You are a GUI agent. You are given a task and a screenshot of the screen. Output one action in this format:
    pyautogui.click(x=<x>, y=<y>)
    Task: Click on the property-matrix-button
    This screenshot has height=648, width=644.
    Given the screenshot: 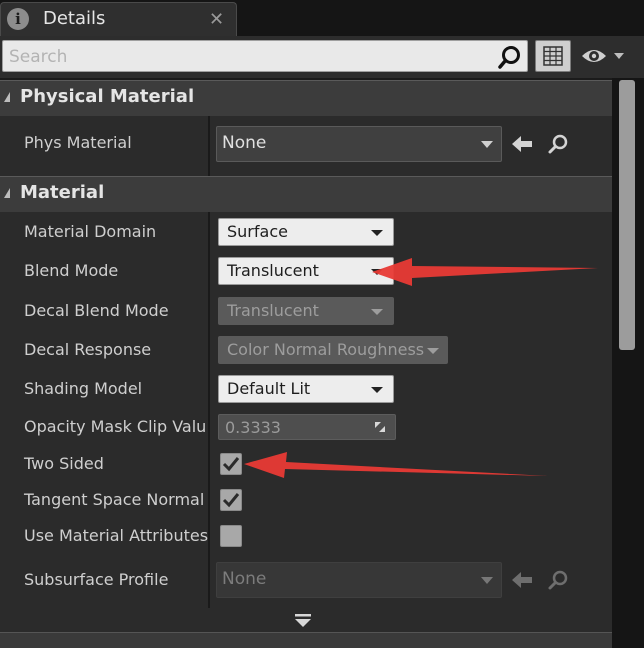 What is the action you would take?
    pyautogui.click(x=553, y=56)
    